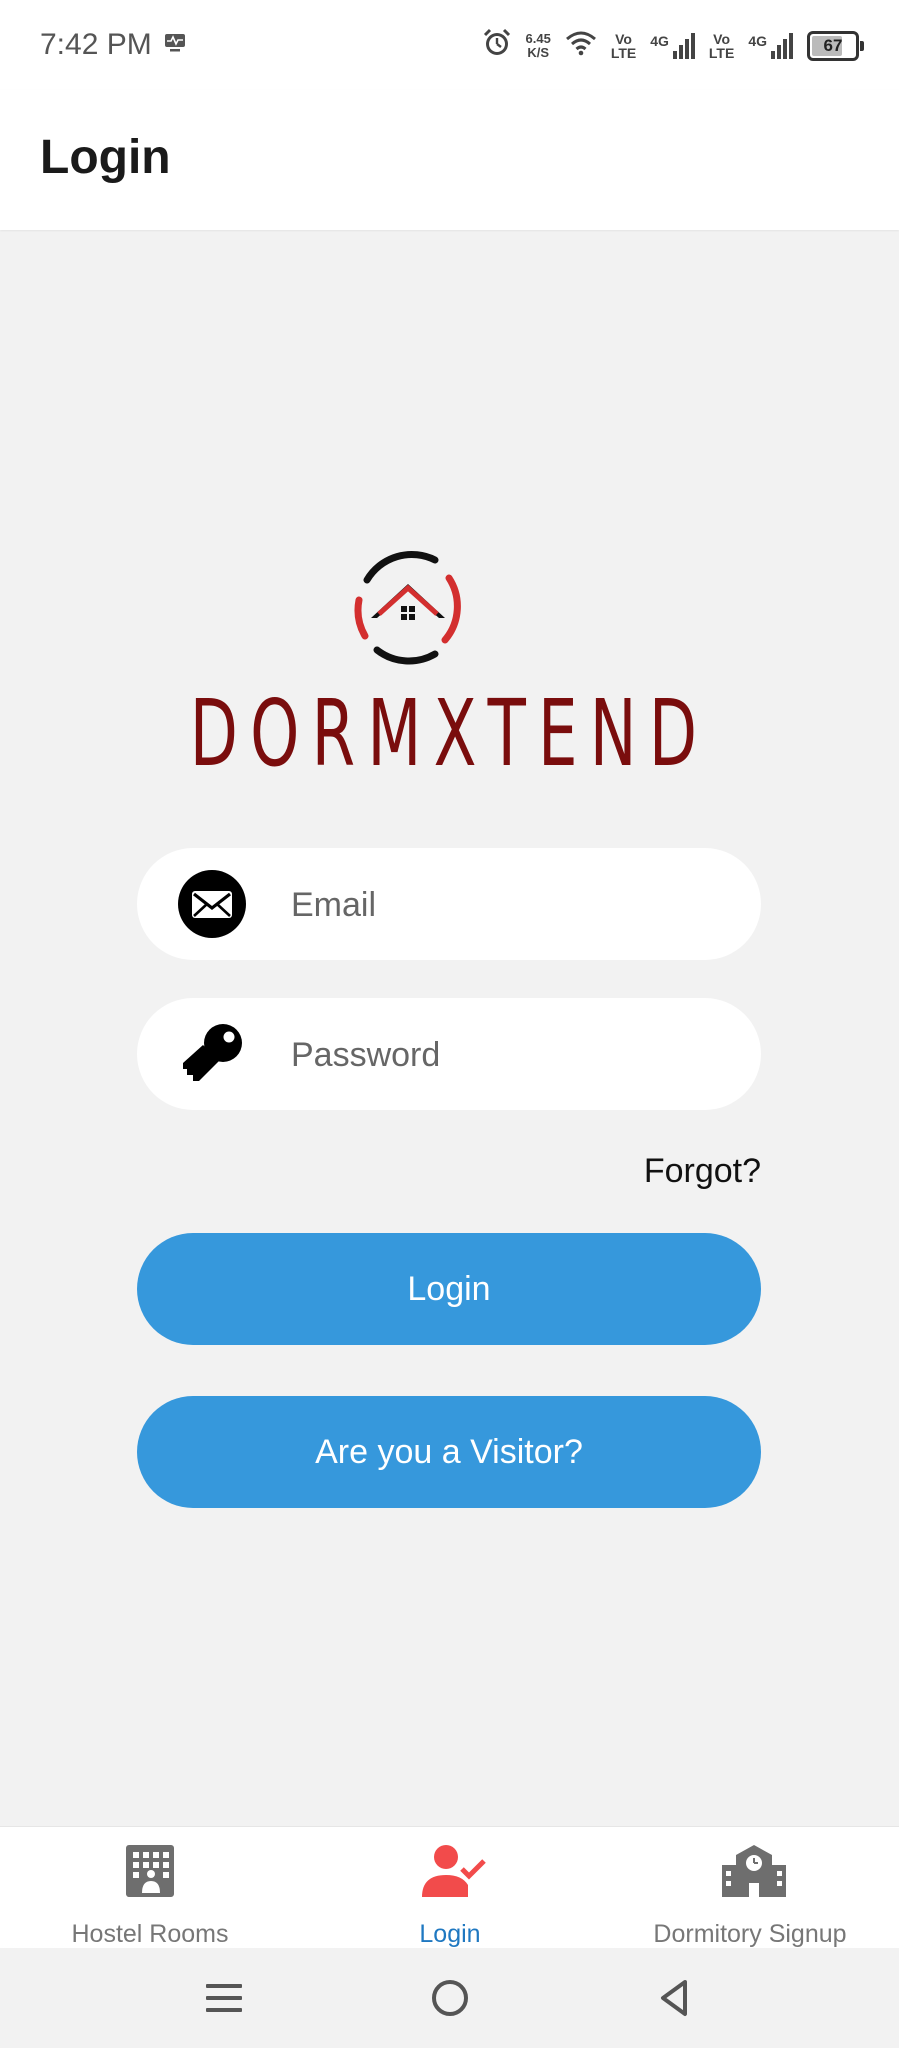 Image resolution: width=899 pixels, height=2048 pixels. What do you see at coordinates (510, 905) in the screenshot?
I see `email-input` at bounding box center [510, 905].